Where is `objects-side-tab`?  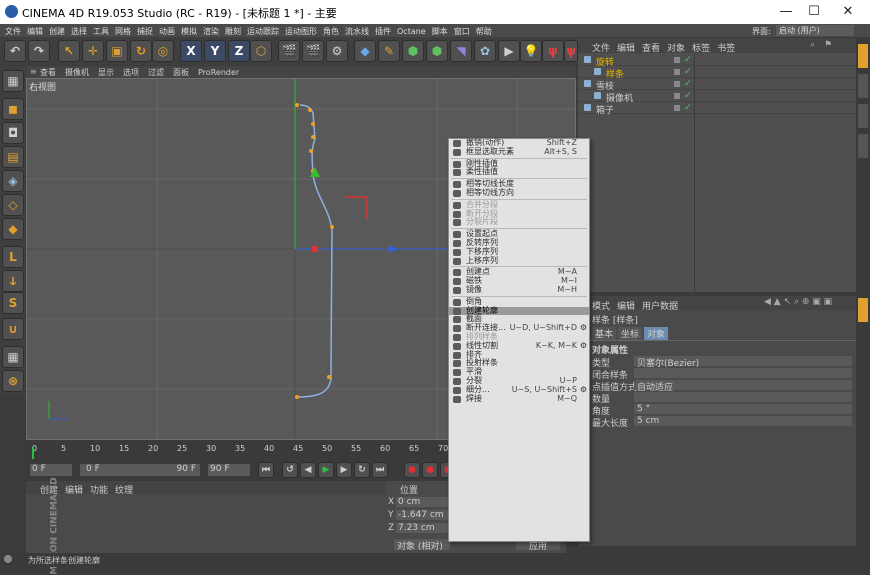
objects-side-tab is located at coordinates (863, 56).